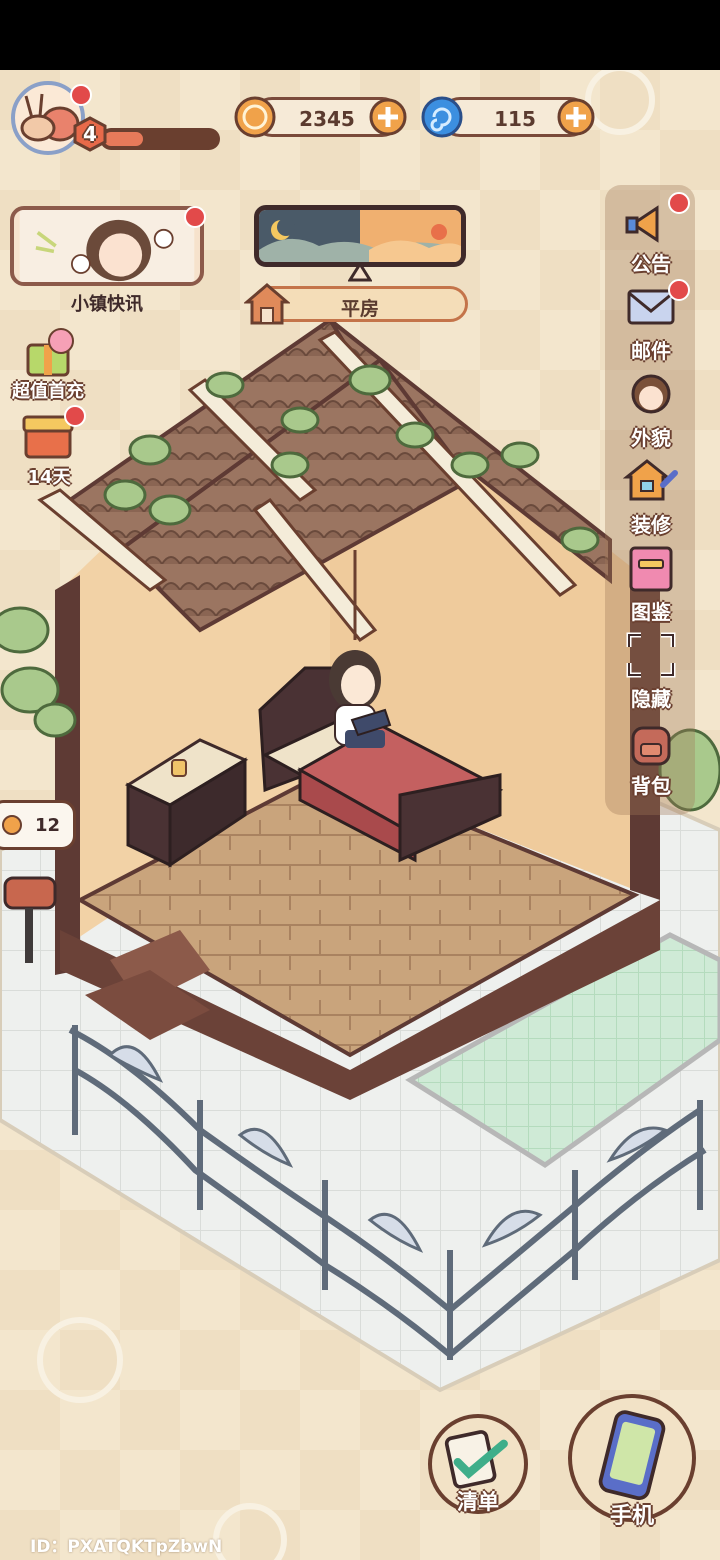 The image size is (720, 1560). Describe the element at coordinates (360, 271) in the screenshot. I see `time-pointer` at that location.